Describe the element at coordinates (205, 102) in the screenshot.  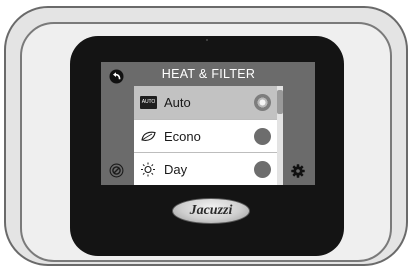
I see `option-auto: AUTO Auto` at that location.